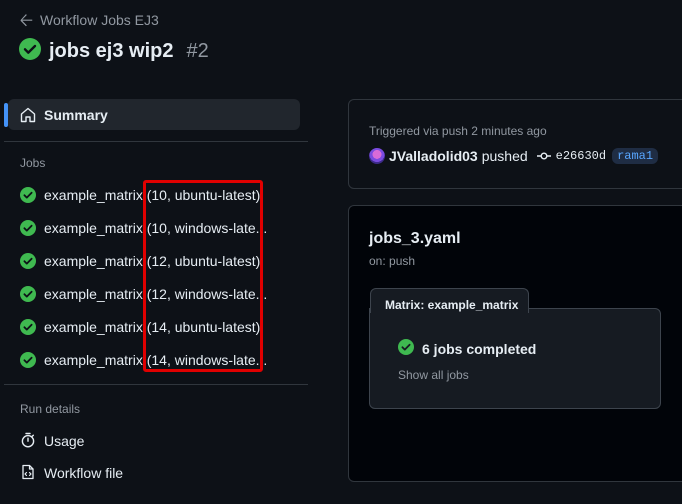 This screenshot has height=504, width=682. What do you see at coordinates (152, 261) in the screenshot?
I see `job-label: example_matrix (12, ubuntu-latest)` at bounding box center [152, 261].